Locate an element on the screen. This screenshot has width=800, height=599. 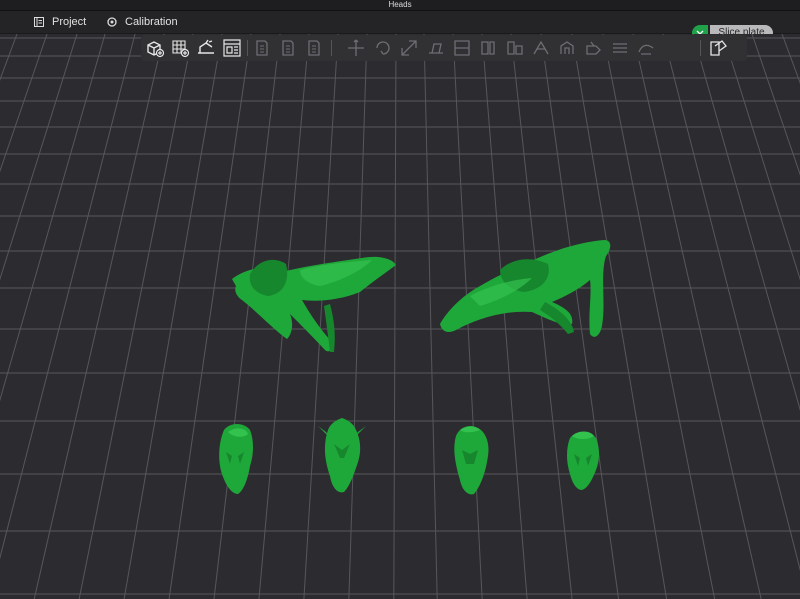
add-object-icon is located at coordinates (156, 49).